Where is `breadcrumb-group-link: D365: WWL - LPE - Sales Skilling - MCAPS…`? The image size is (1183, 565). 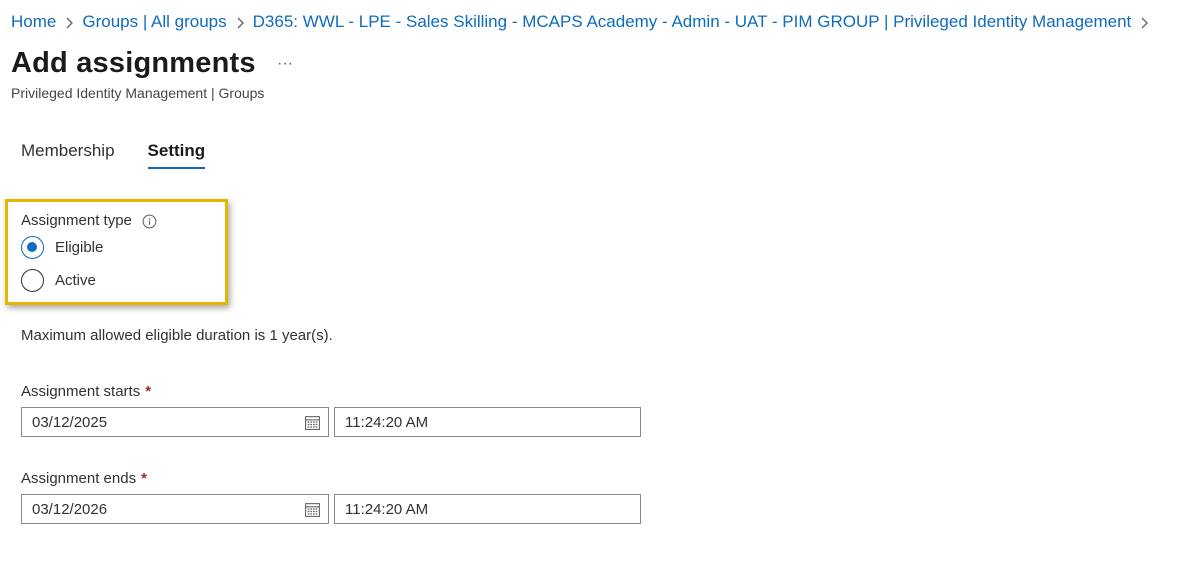
breadcrumb-group-link: D365: WWL - LPE - Sales Skilling - MCAPS… is located at coordinates (692, 22).